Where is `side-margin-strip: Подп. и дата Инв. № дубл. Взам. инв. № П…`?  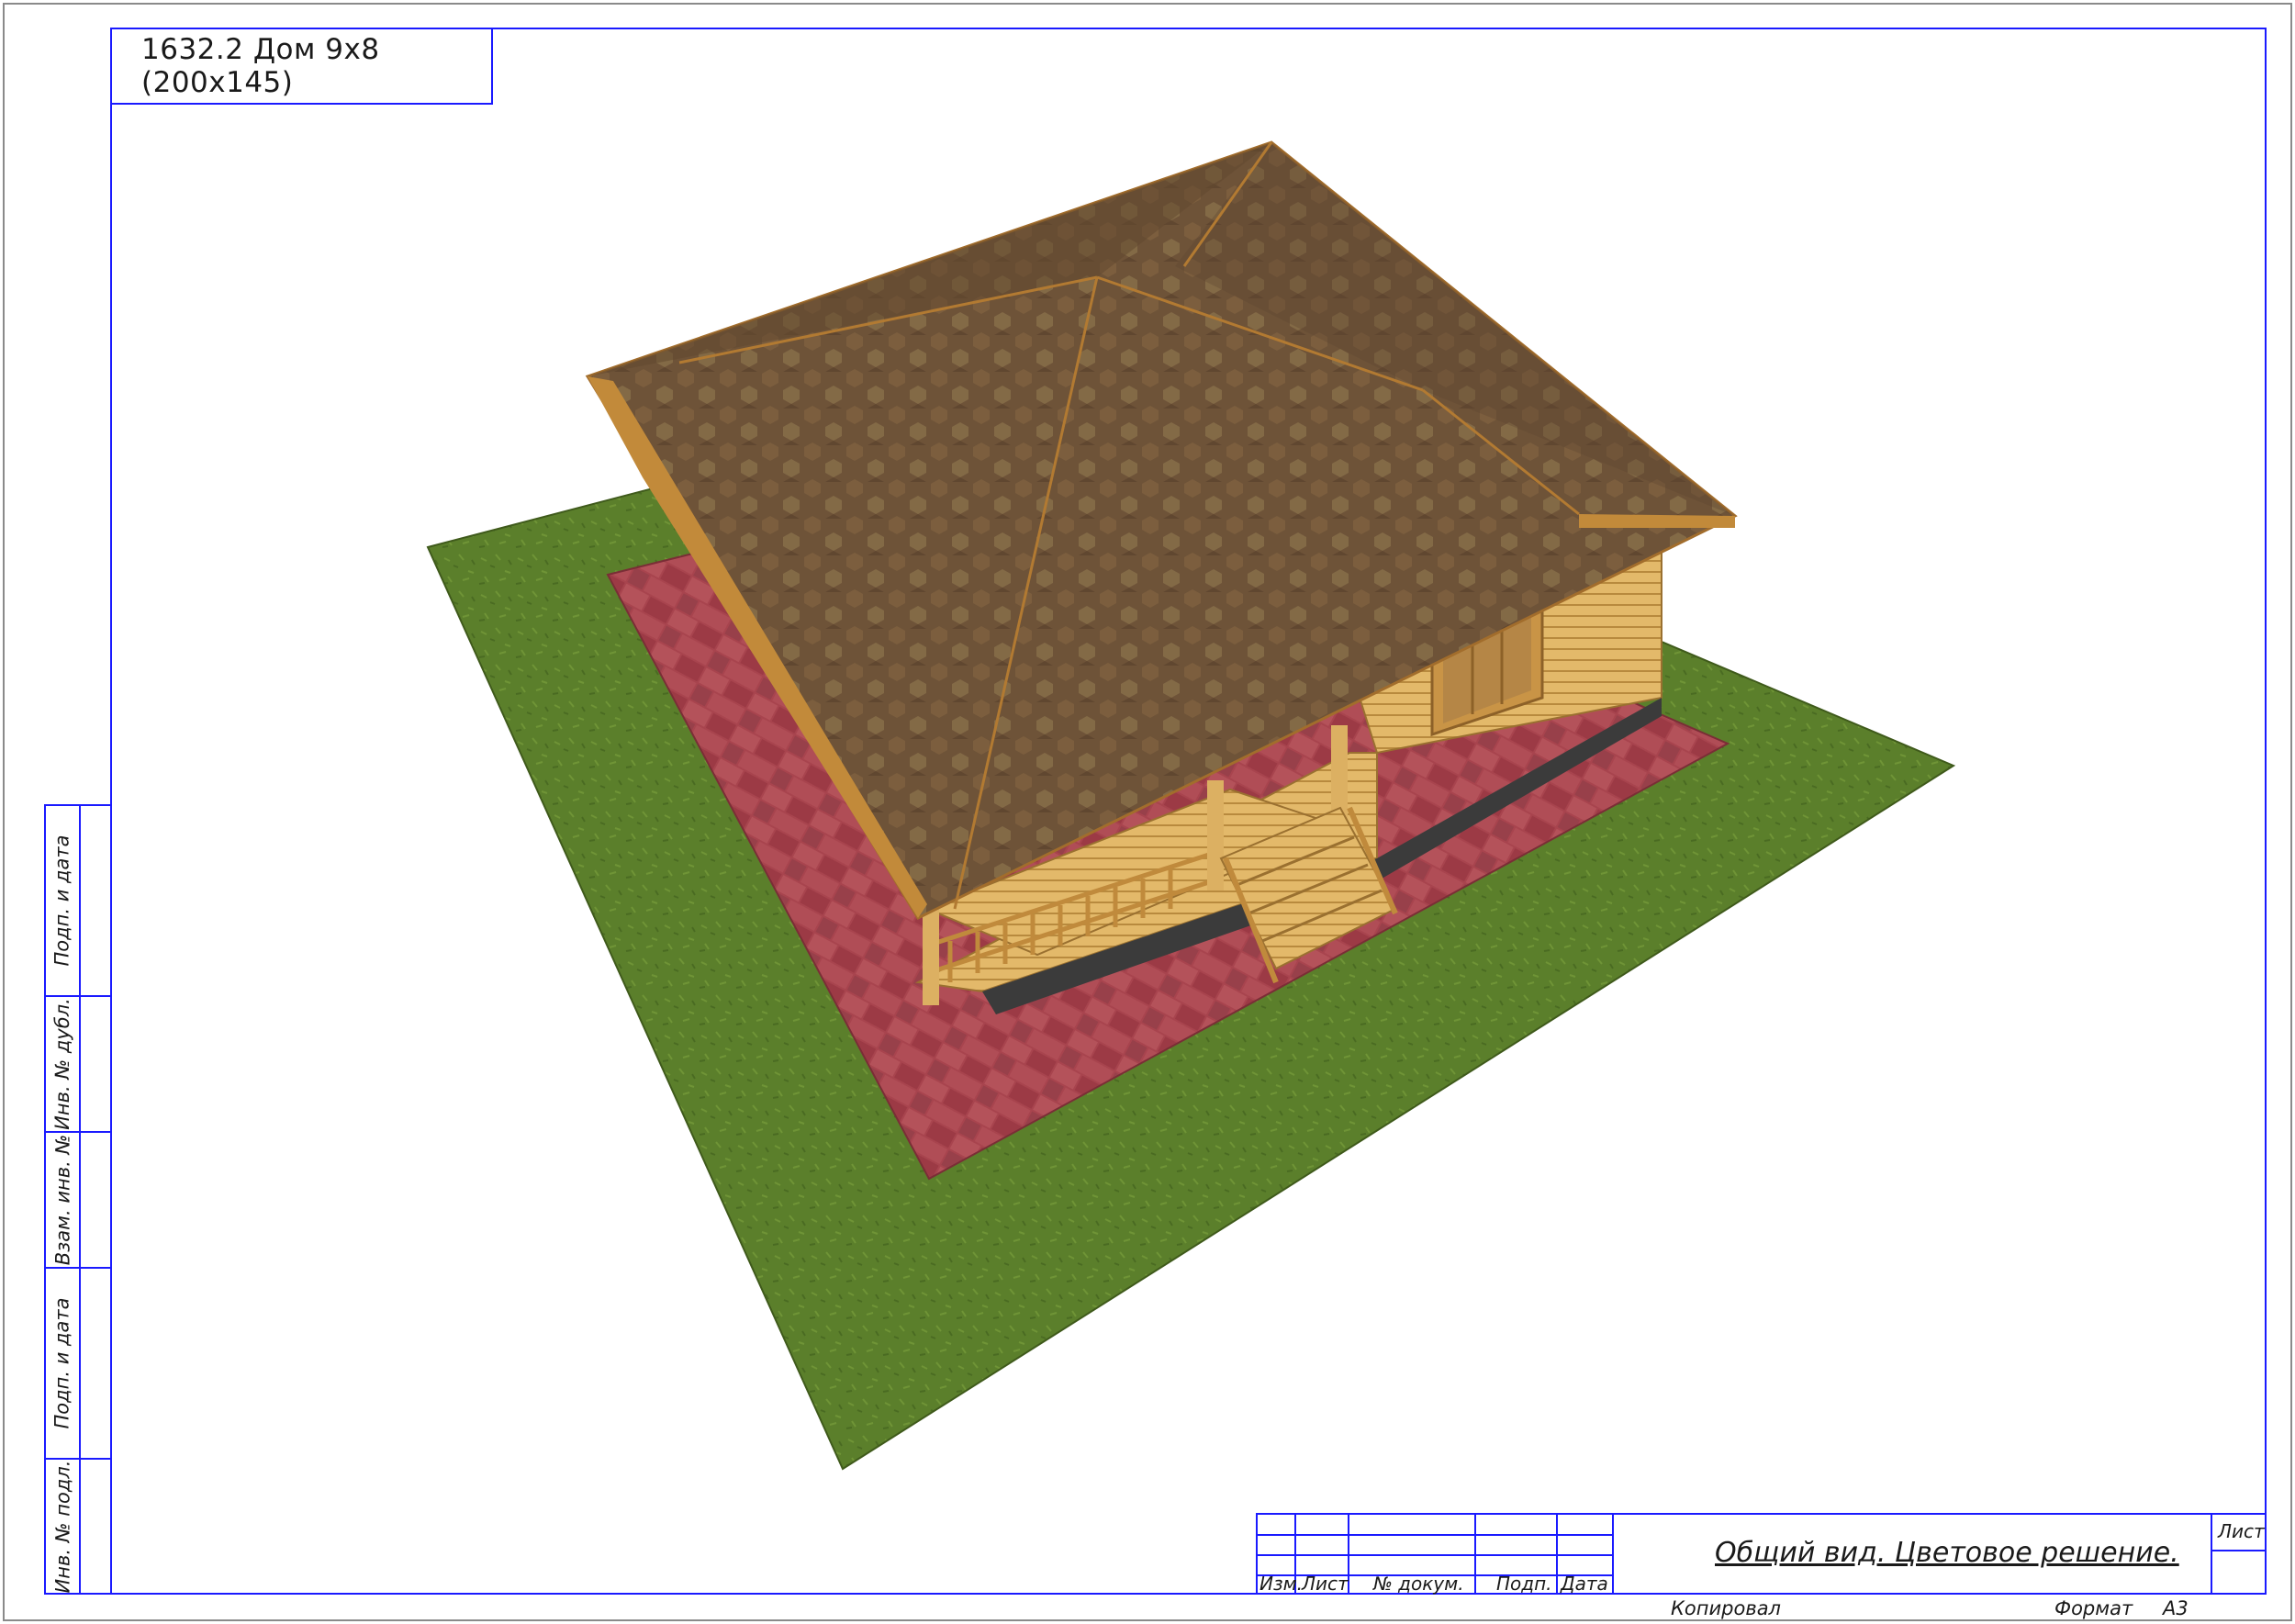
side-margin-strip: Подп. и дата Инв. № дубл. Взам. инв. № П… is located at coordinates (77, 1199).